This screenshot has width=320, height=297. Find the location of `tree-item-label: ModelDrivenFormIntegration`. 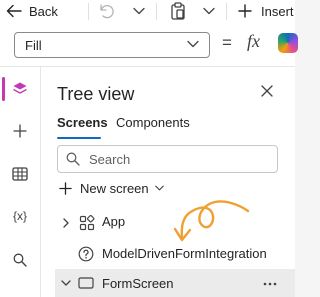

tree-item-label: ModelDrivenFormIntegration is located at coordinates (184, 253).